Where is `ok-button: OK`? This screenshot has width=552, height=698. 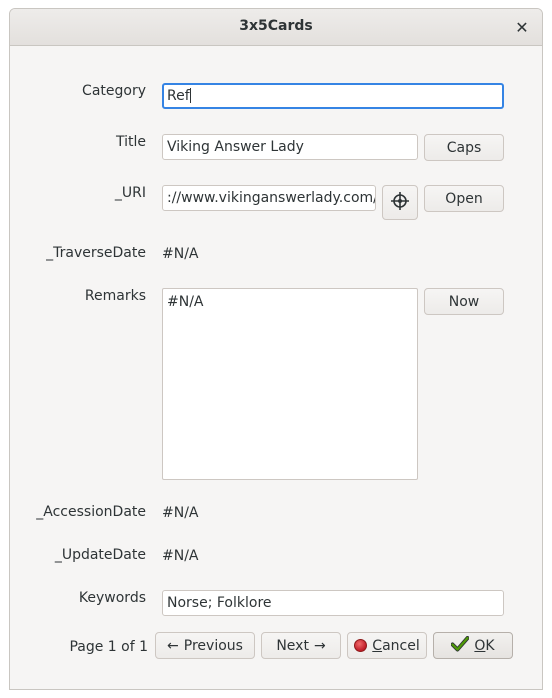 ok-button: OK is located at coordinates (473, 645).